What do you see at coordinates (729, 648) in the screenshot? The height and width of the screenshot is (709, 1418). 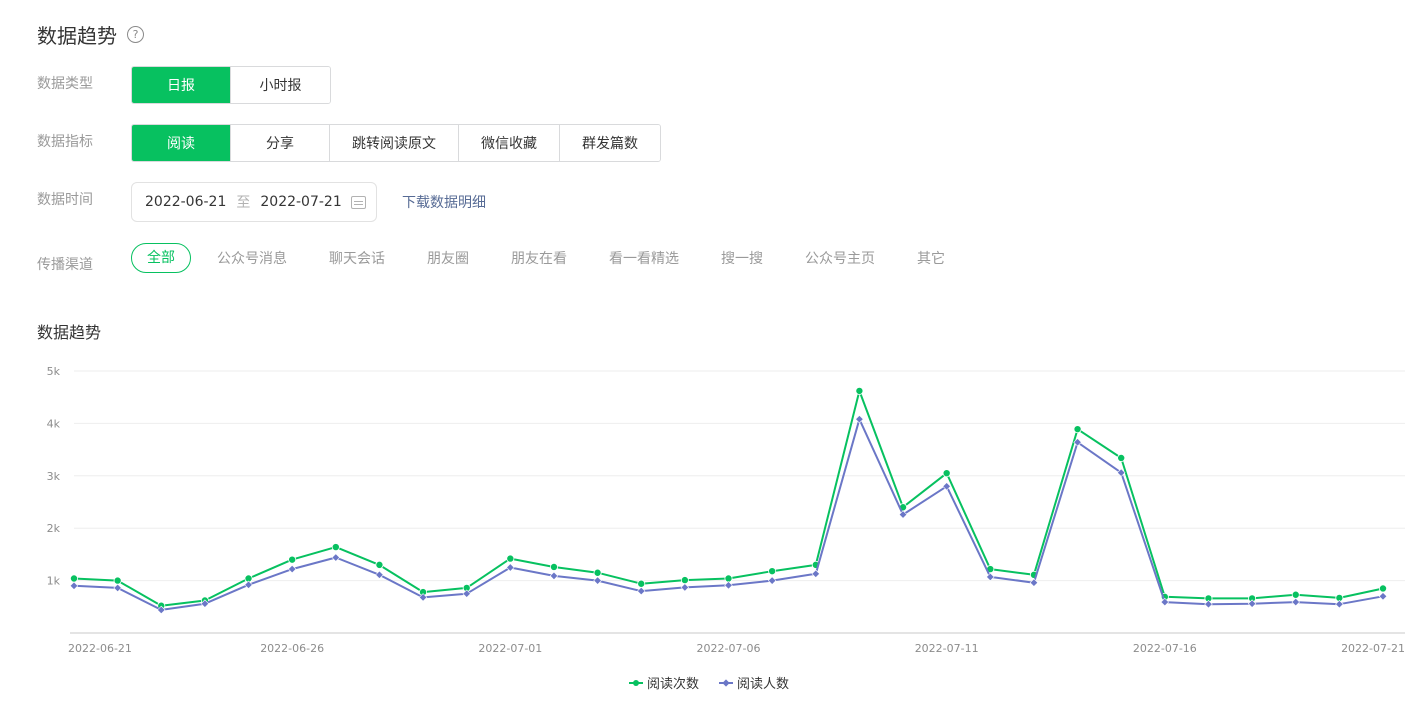 I see `x-tick-label: 2022-07-06` at bounding box center [729, 648].